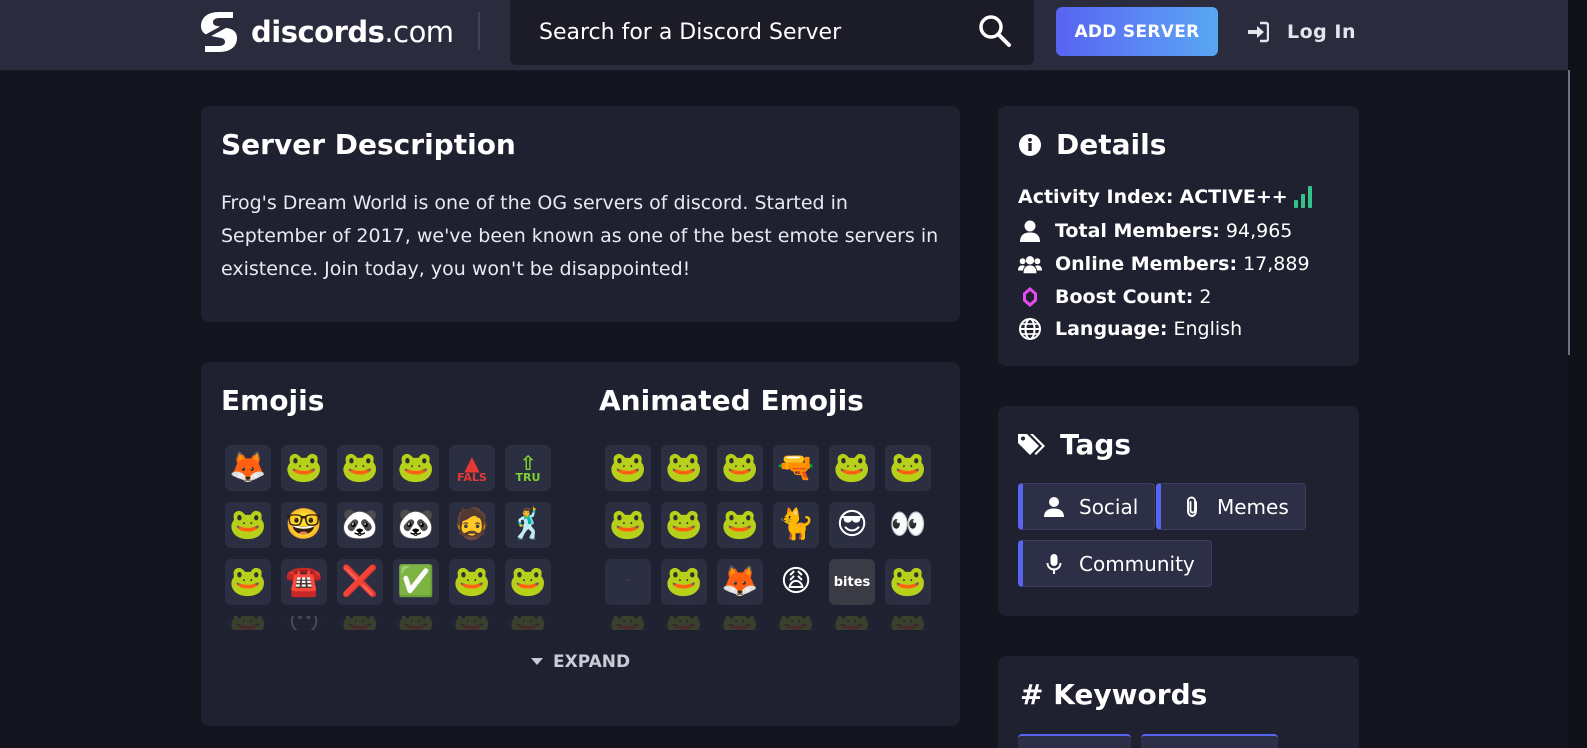 Image resolution: width=1587 pixels, height=748 pixels. Describe the element at coordinates (304, 582) in the screenshot. I see `emoji-item: ☎️` at that location.